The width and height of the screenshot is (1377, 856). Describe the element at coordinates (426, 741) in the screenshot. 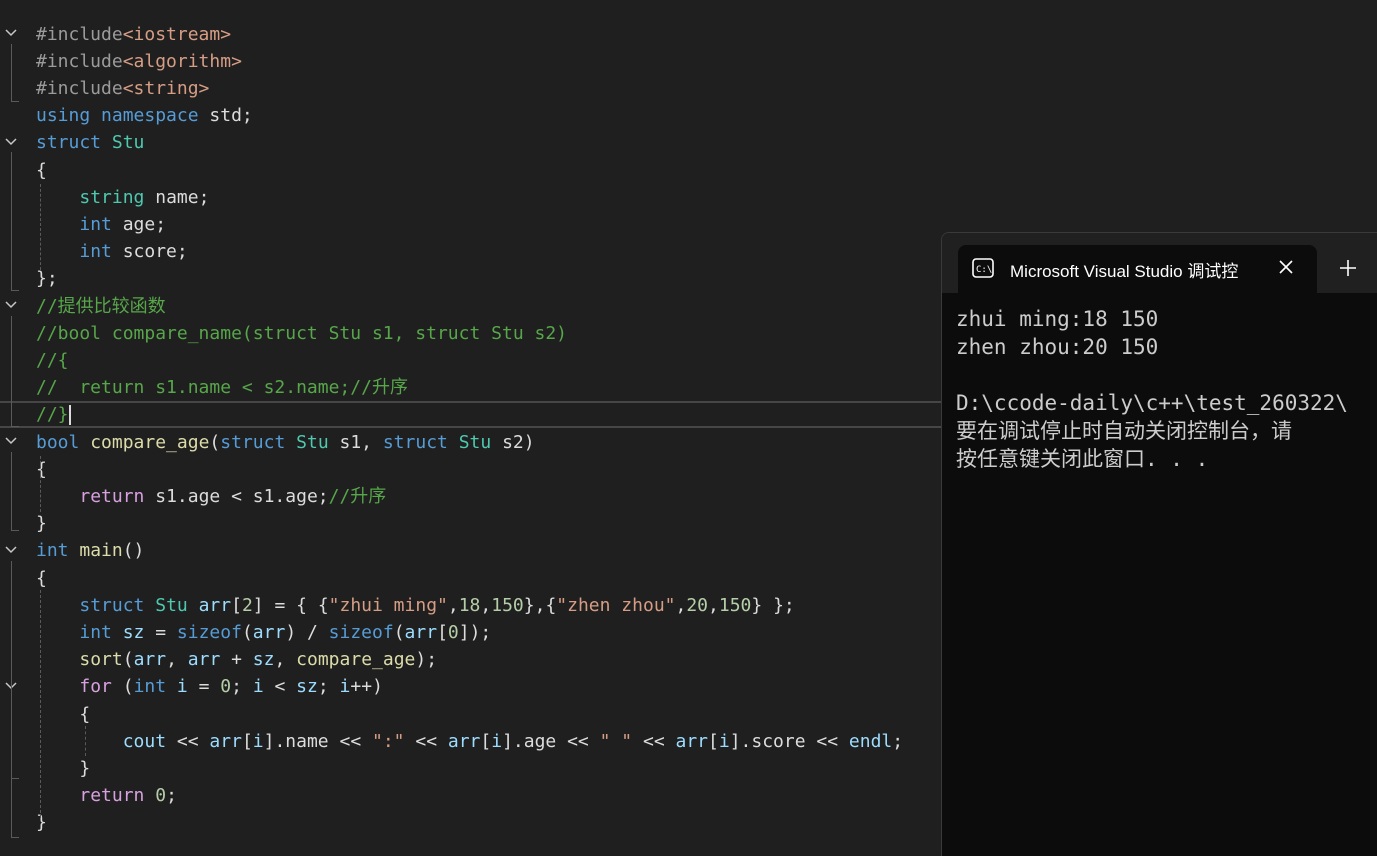

I see `code-token: <<` at that location.